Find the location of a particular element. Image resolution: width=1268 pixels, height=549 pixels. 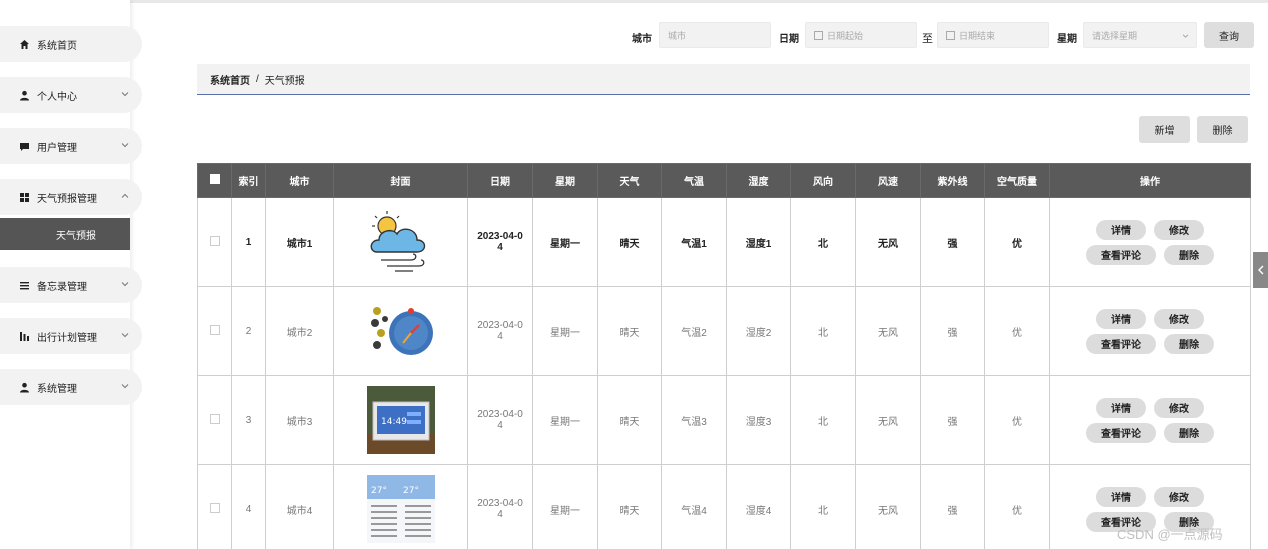

sidebar-subitem-weather: 天气预报 is located at coordinates (65, 234).